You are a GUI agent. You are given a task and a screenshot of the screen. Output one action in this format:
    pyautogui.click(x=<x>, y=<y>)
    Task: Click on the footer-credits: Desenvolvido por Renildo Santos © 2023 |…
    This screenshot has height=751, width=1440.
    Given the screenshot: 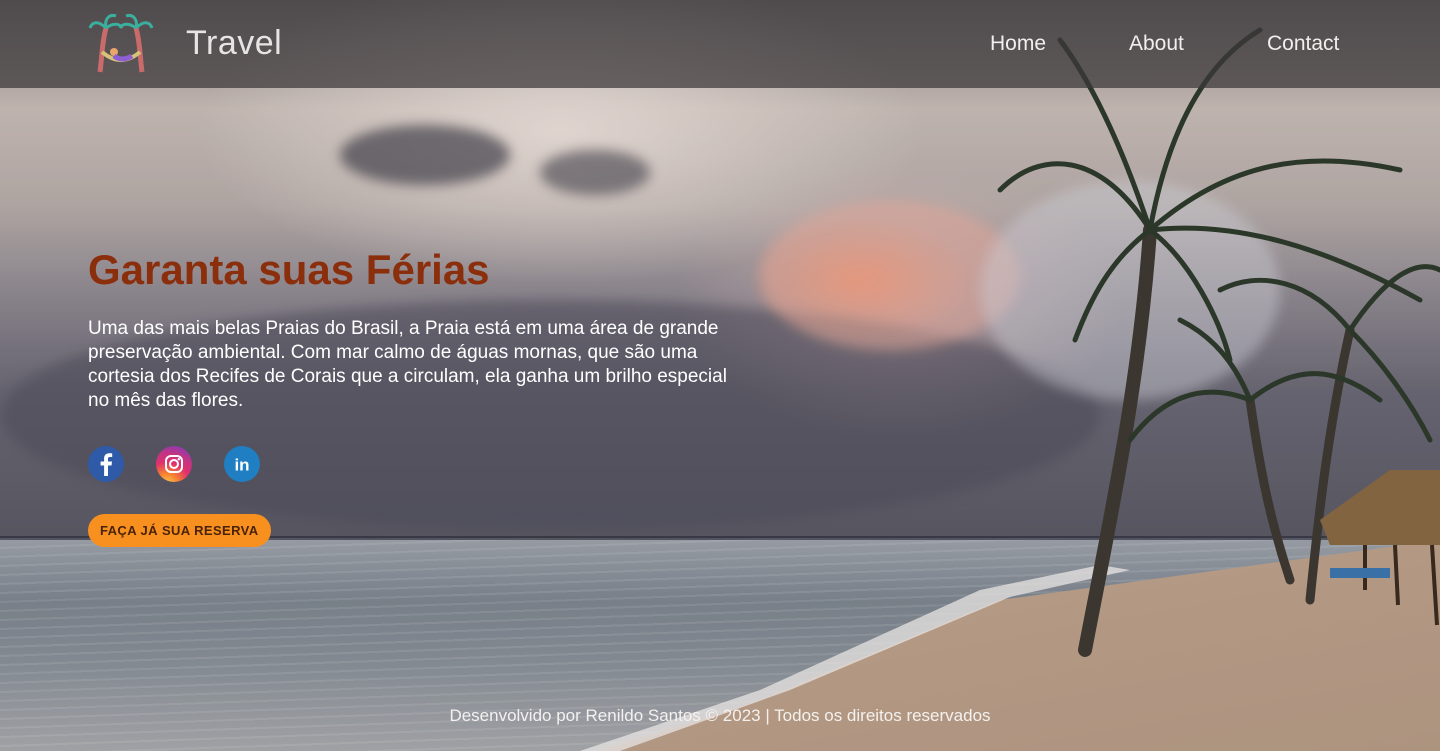 What is the action you would take?
    pyautogui.click(x=720, y=715)
    